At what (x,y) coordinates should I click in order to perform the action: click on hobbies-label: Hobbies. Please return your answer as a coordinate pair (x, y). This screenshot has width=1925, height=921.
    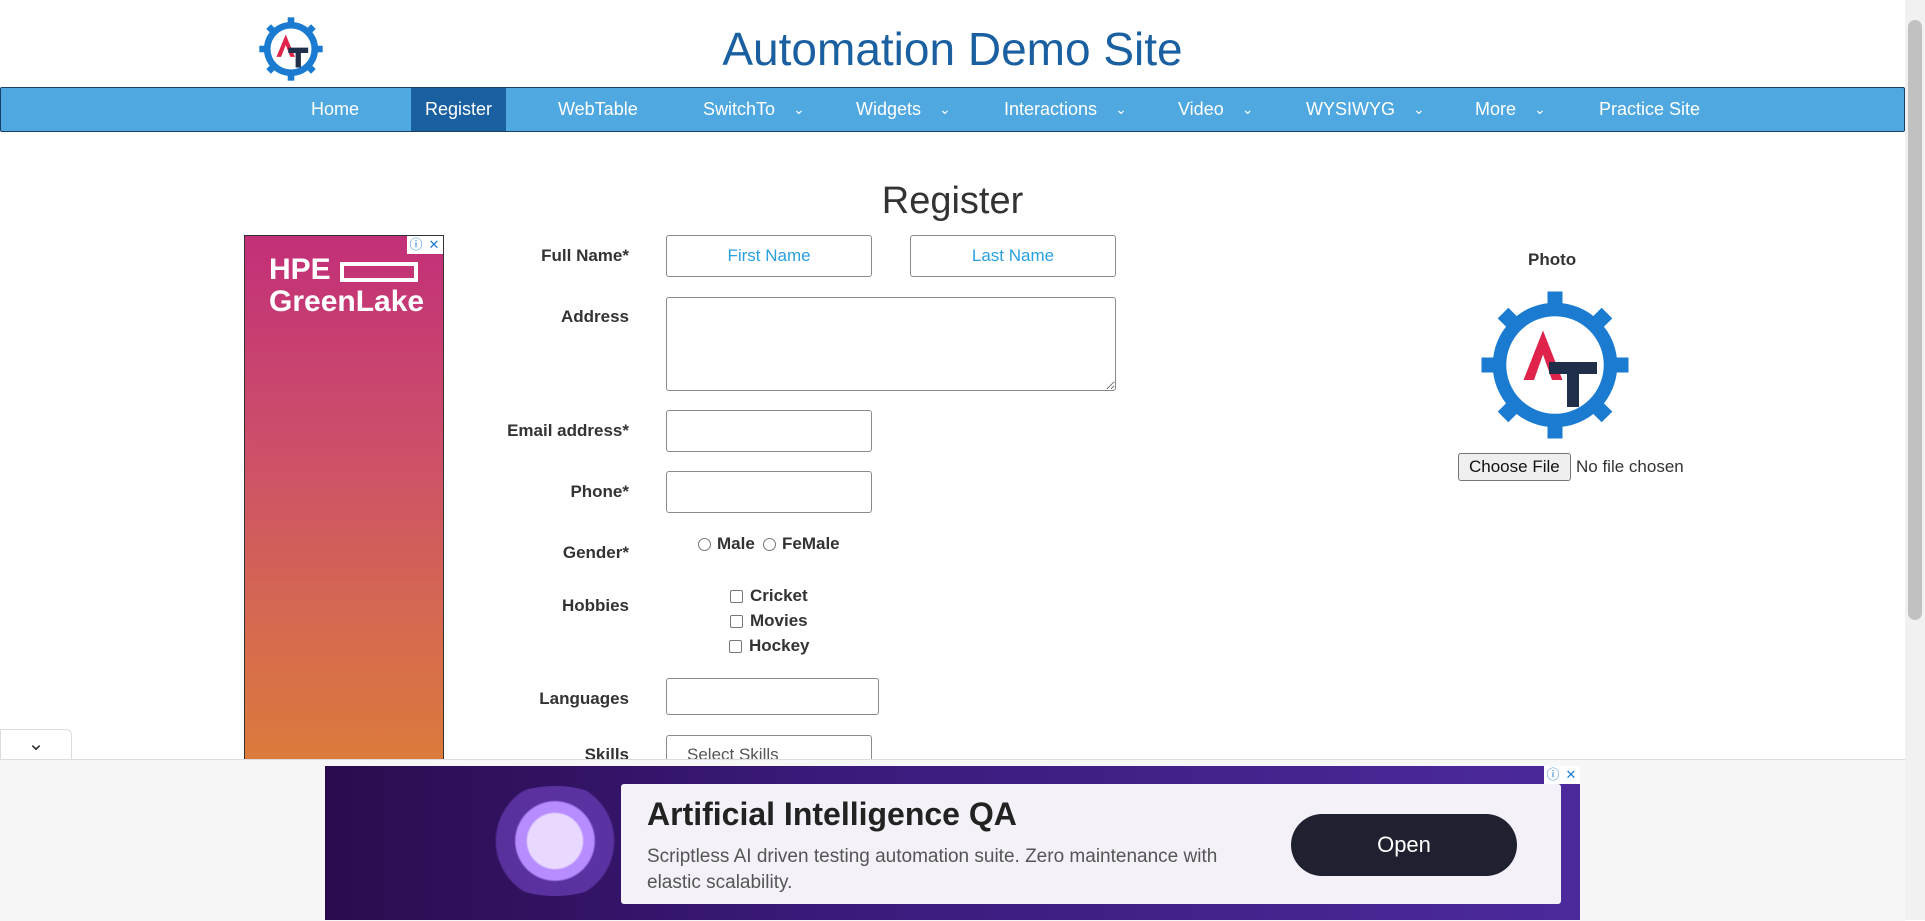
    Looking at the image, I should click on (595, 605).